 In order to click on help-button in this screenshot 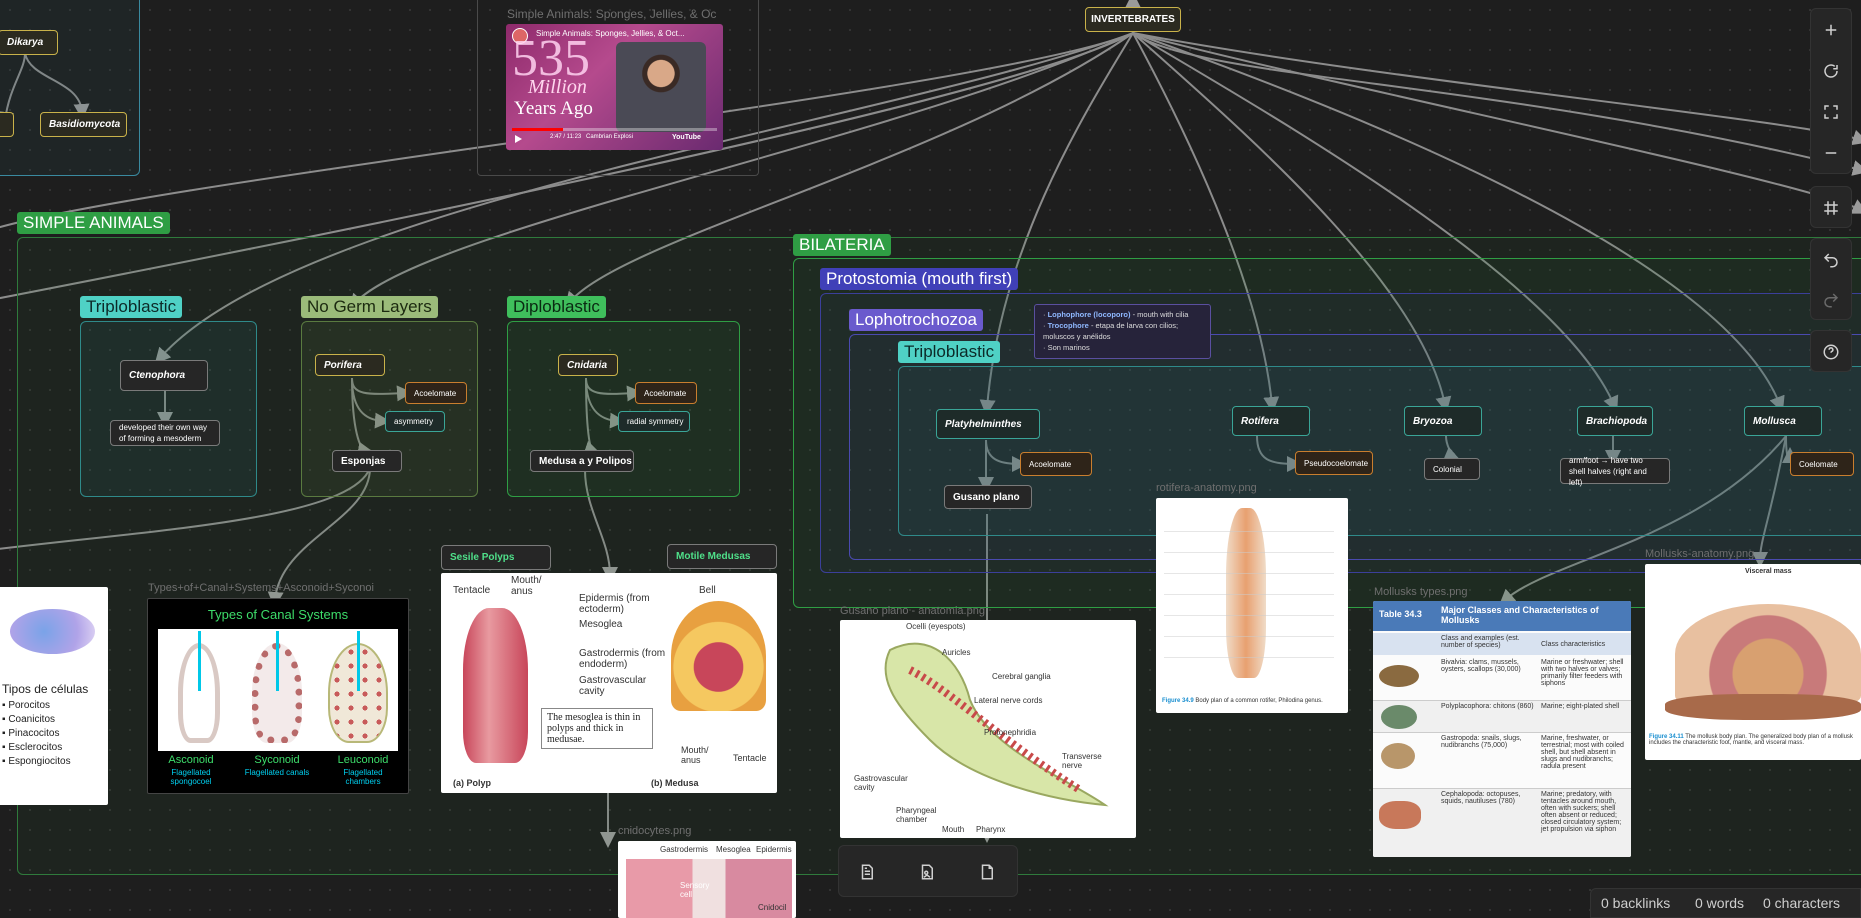, I will do `click(1831, 352)`.